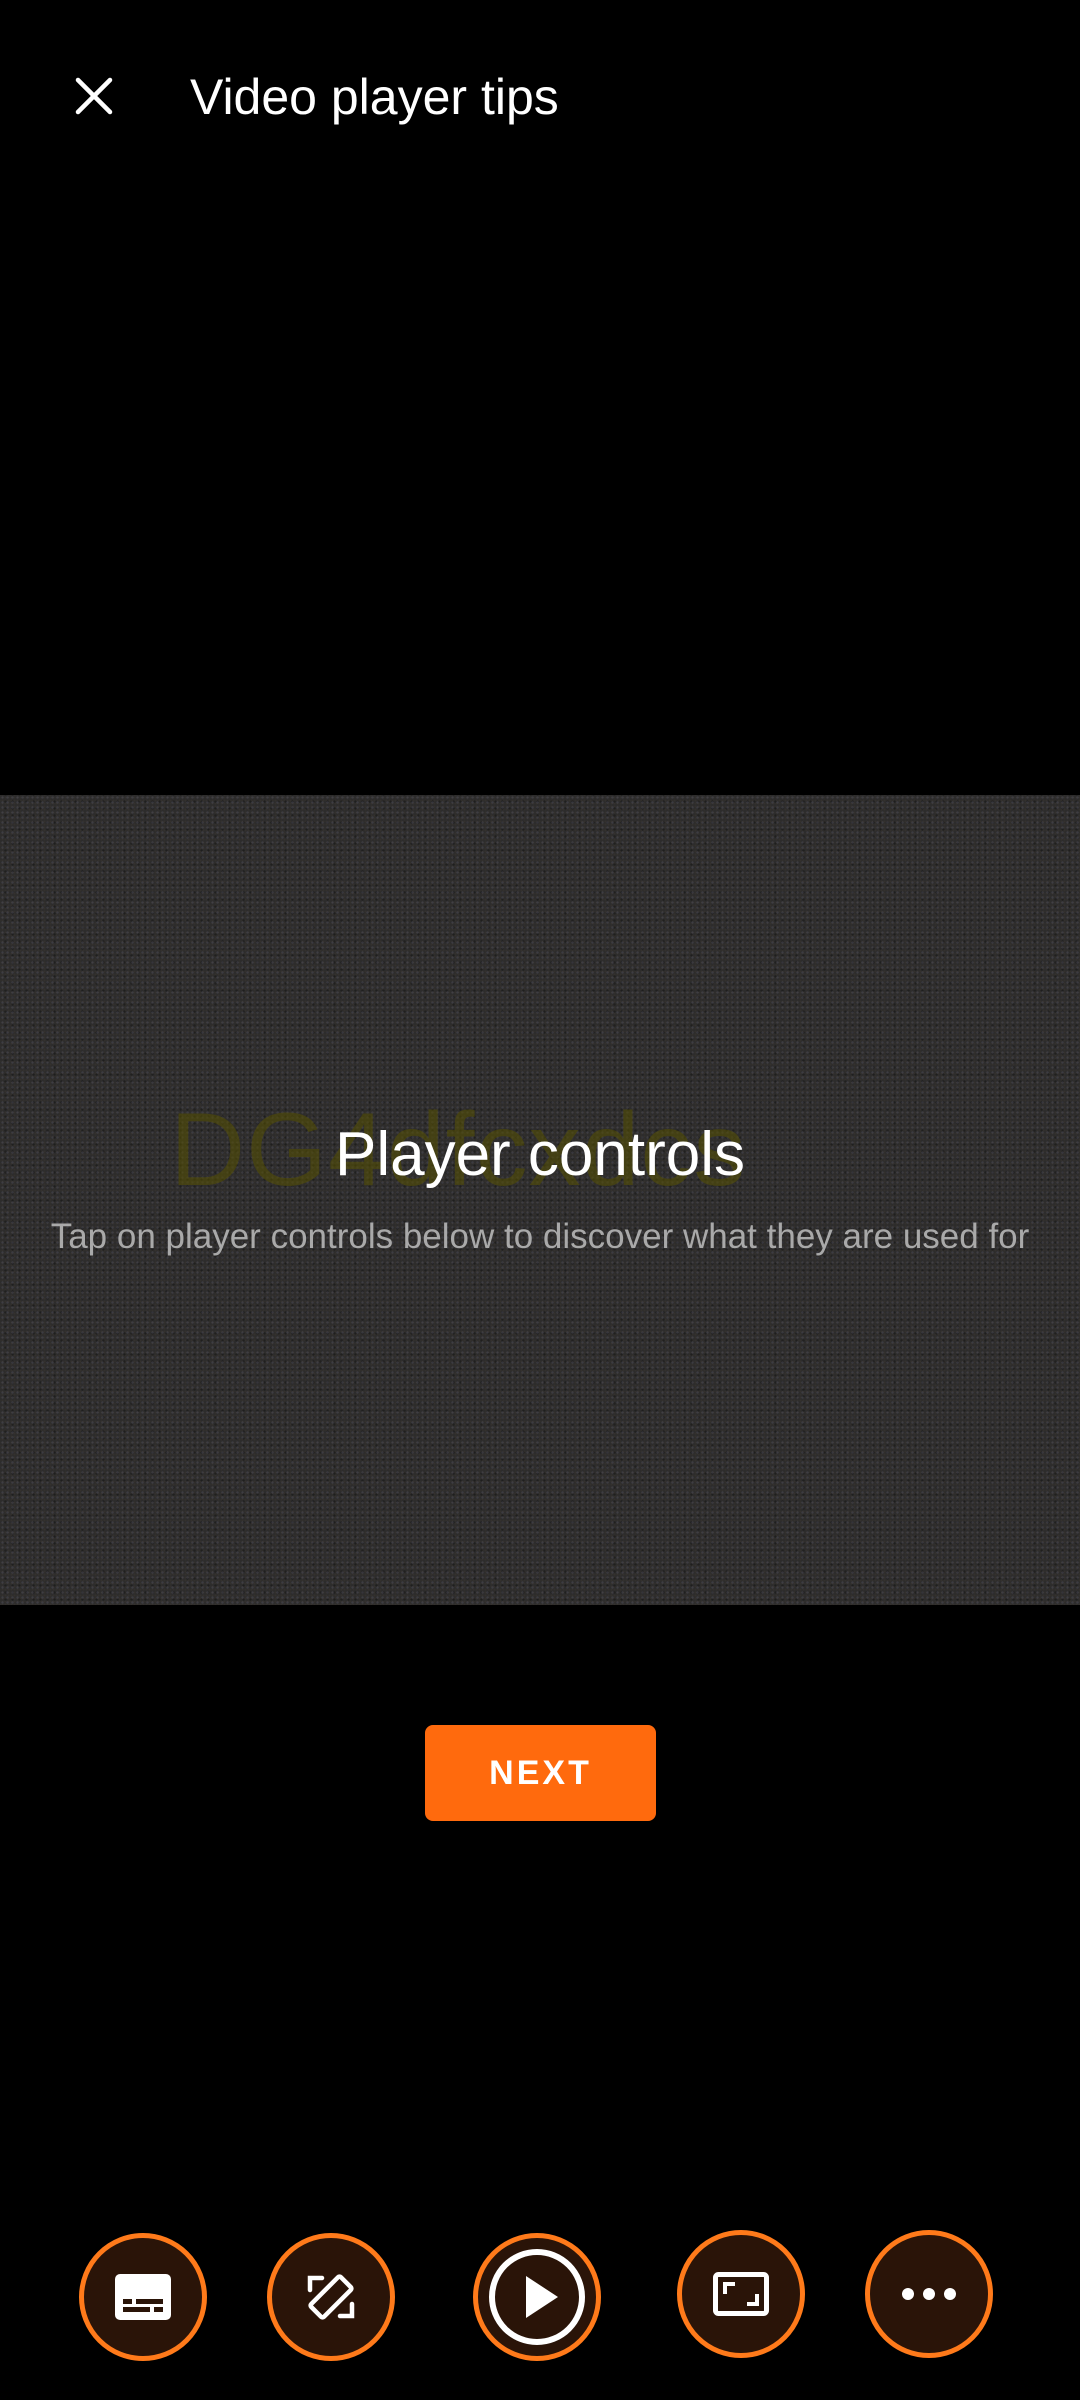 The image size is (1080, 2400). I want to click on close-button, so click(94, 96).